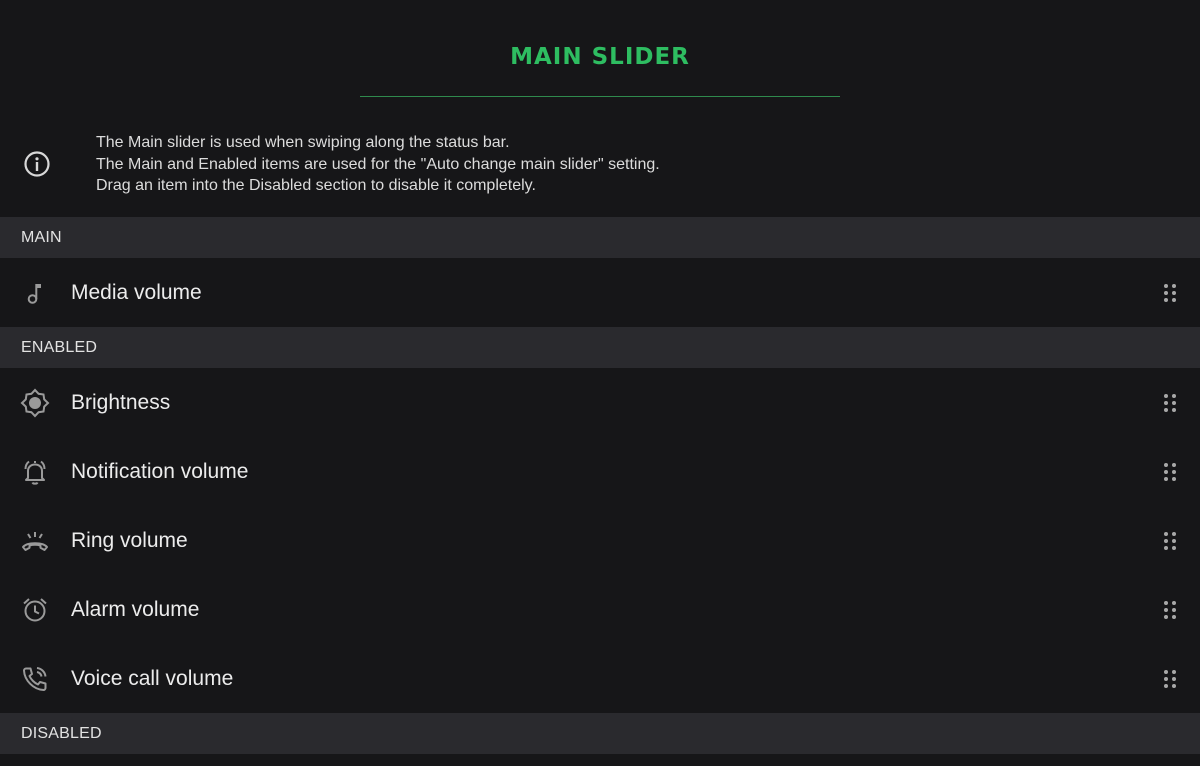 This screenshot has width=1200, height=766. Describe the element at coordinates (35, 610) in the screenshot. I see `alarm-clock-icon` at that location.